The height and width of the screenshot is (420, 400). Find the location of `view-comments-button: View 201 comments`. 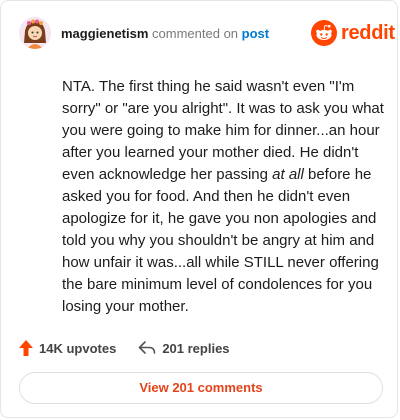

view-comments-button: View 201 comments is located at coordinates (201, 388).